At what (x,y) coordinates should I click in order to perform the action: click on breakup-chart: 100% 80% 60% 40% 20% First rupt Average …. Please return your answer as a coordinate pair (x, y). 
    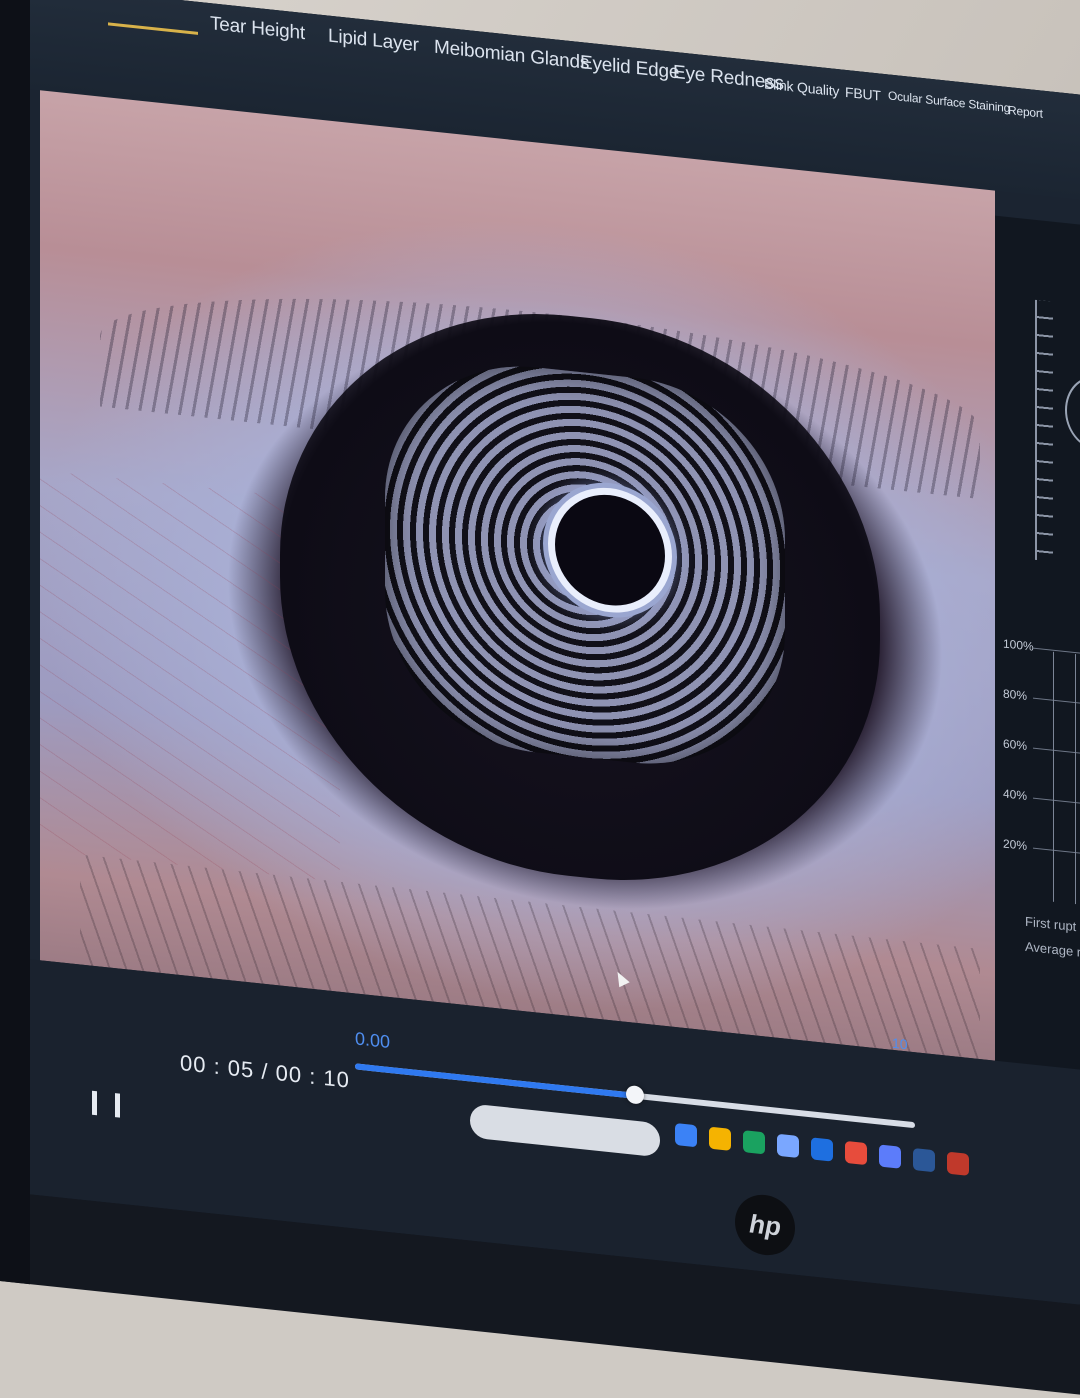
    Looking at the image, I should click on (1037, 806).